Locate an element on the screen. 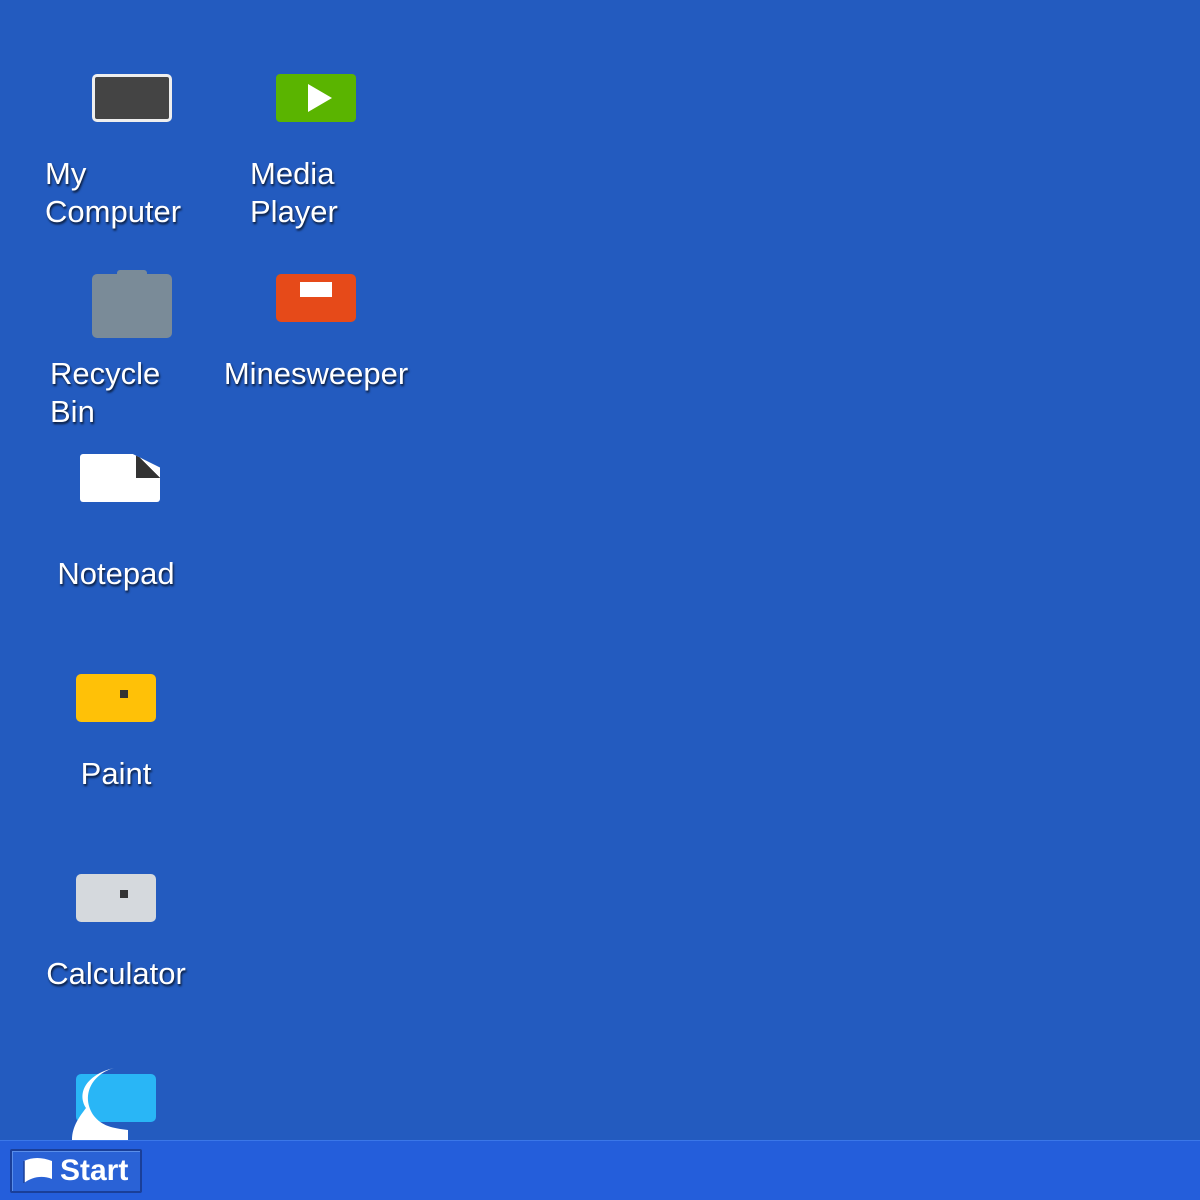  recycle-bin-lid-icon is located at coordinates (132, 273).